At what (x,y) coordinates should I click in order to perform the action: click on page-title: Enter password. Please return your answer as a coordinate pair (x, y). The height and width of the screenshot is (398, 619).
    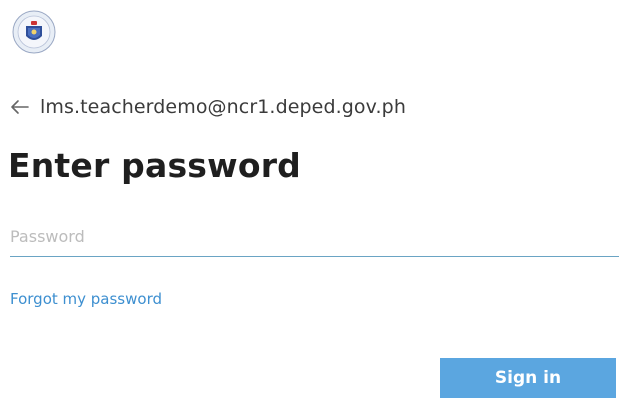
    Looking at the image, I should click on (154, 165).